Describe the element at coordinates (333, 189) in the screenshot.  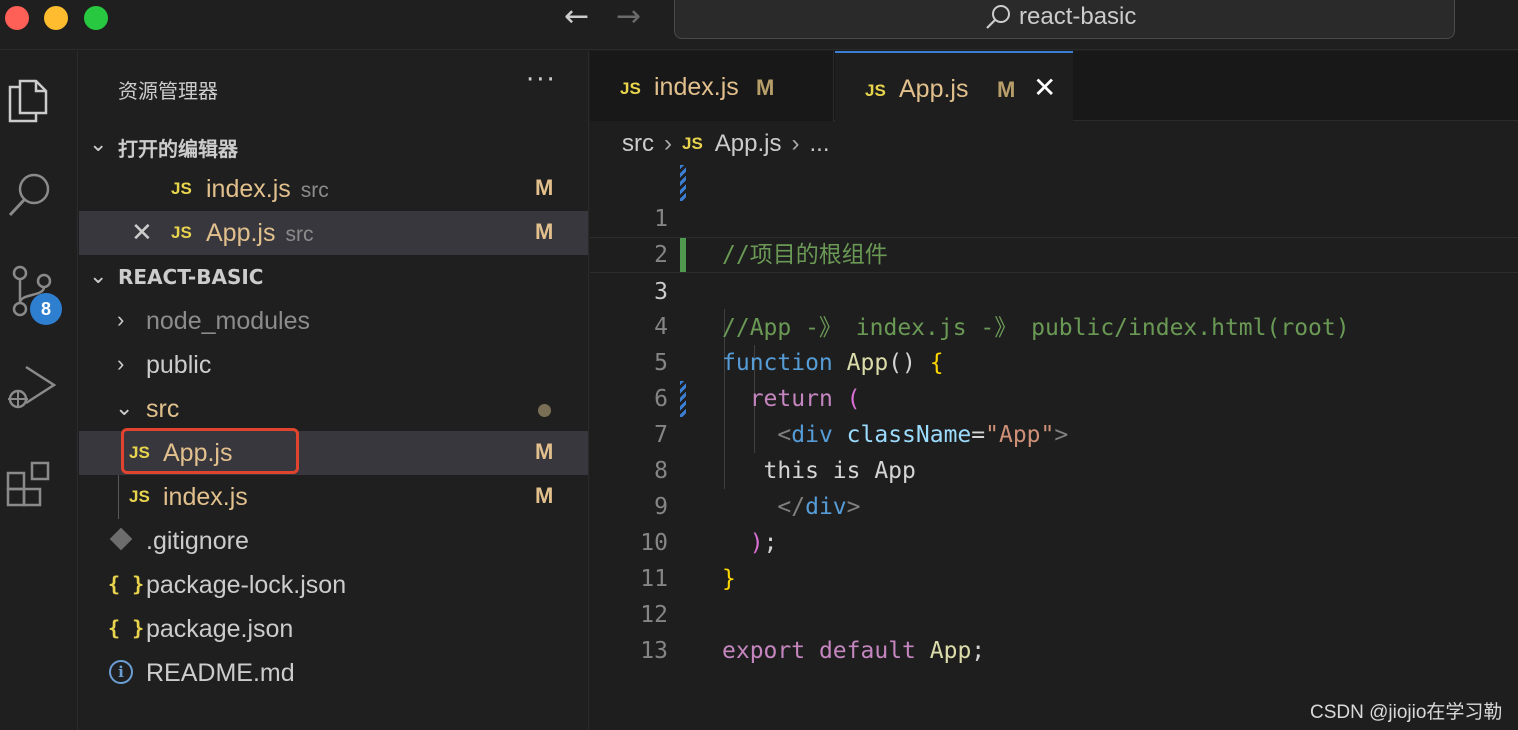
I see `open-editor-item-index-js: JS index.js src M` at that location.